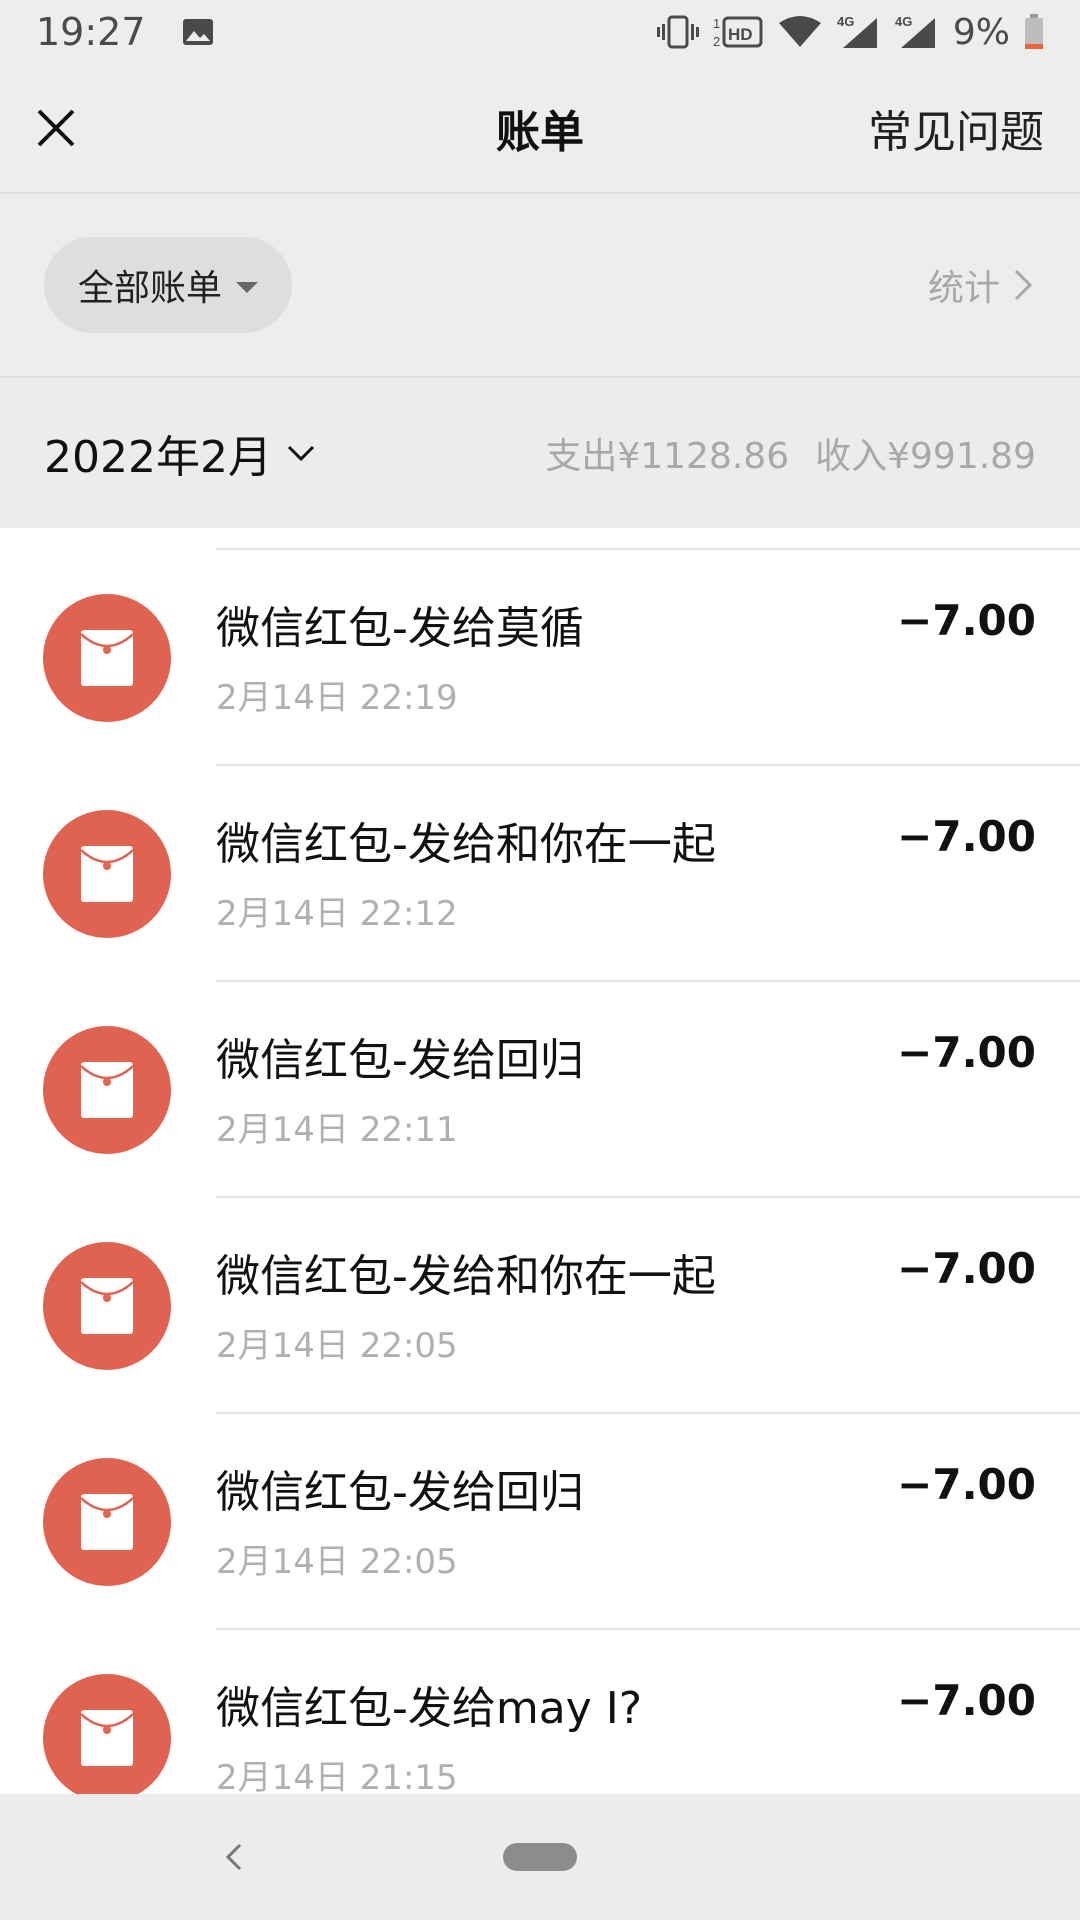 The width and height of the screenshot is (1080, 1920). Describe the element at coordinates (540, 1306) in the screenshot. I see `transaction-row: 微信红包-发给和你在一起 2月14日 22:05 −7.00` at that location.